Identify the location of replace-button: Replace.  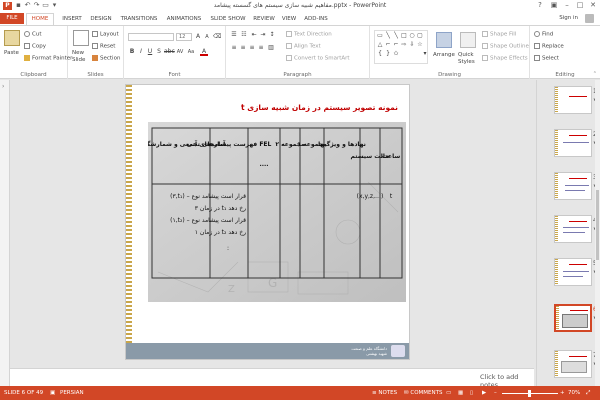
(549, 46).